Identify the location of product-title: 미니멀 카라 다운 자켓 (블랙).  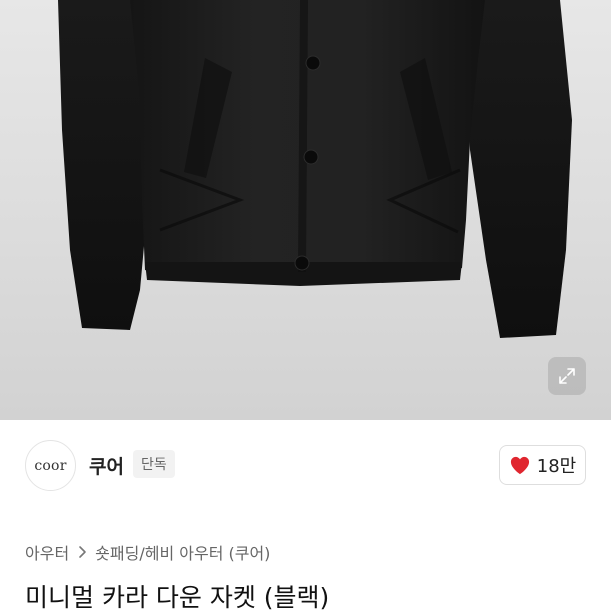
(177, 597).